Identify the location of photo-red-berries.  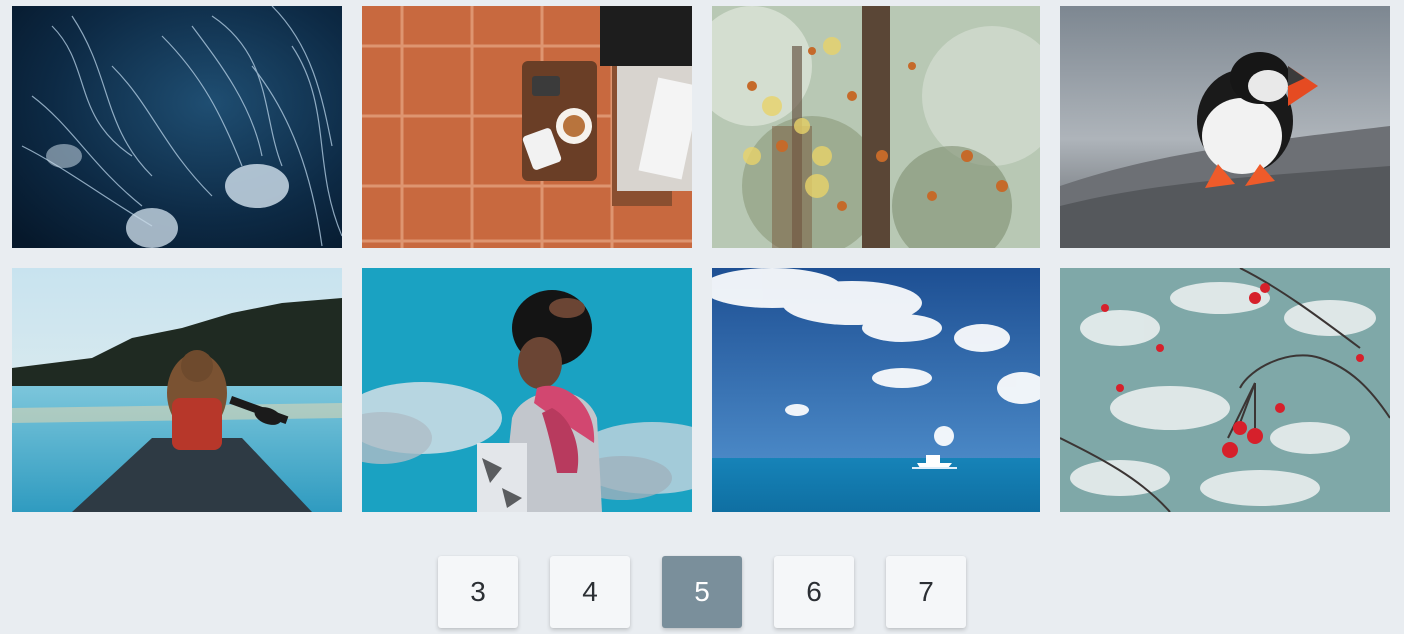
(1225, 390).